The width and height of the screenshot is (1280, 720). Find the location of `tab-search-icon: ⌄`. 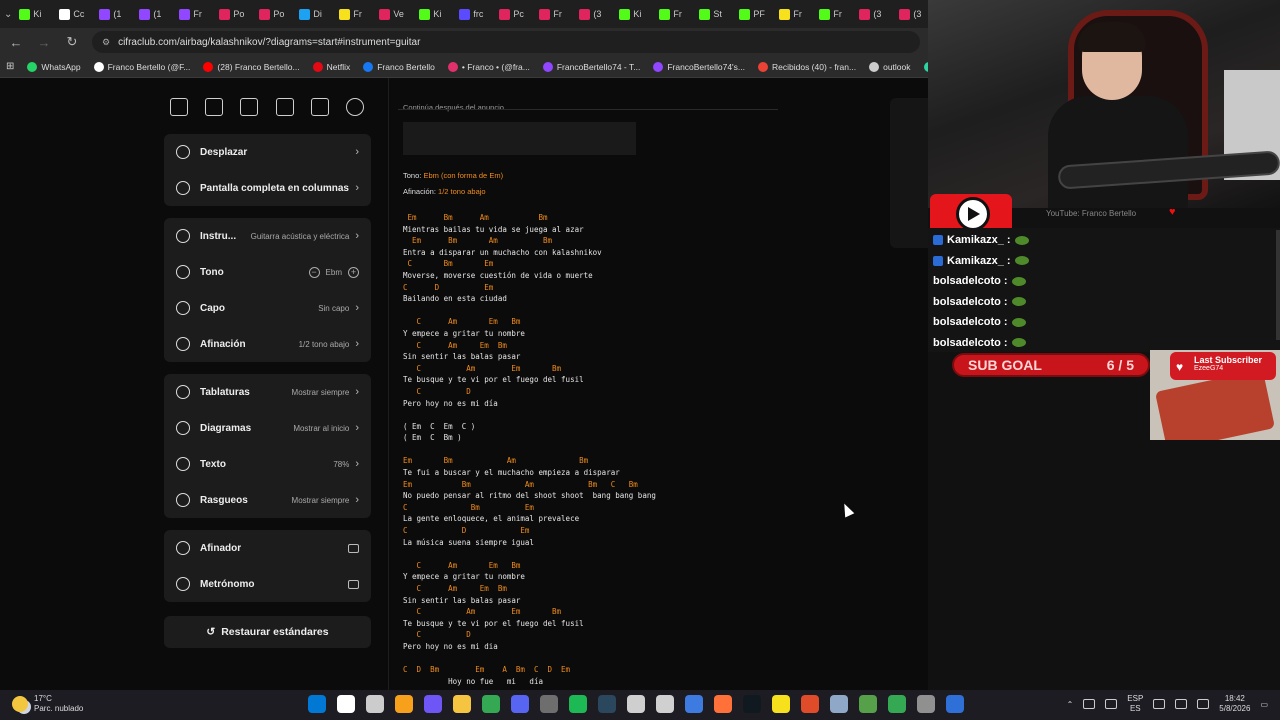

tab-search-icon: ⌄ is located at coordinates (8, 14).